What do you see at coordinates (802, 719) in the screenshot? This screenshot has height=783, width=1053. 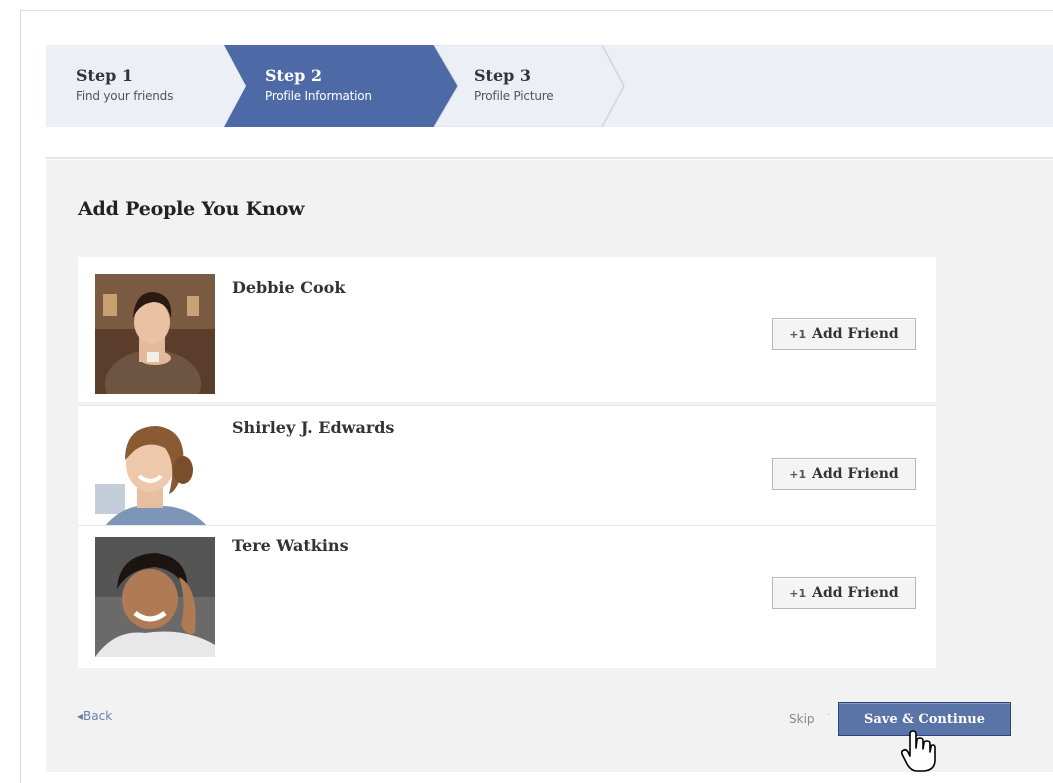 I see `skip-link: Skip` at bounding box center [802, 719].